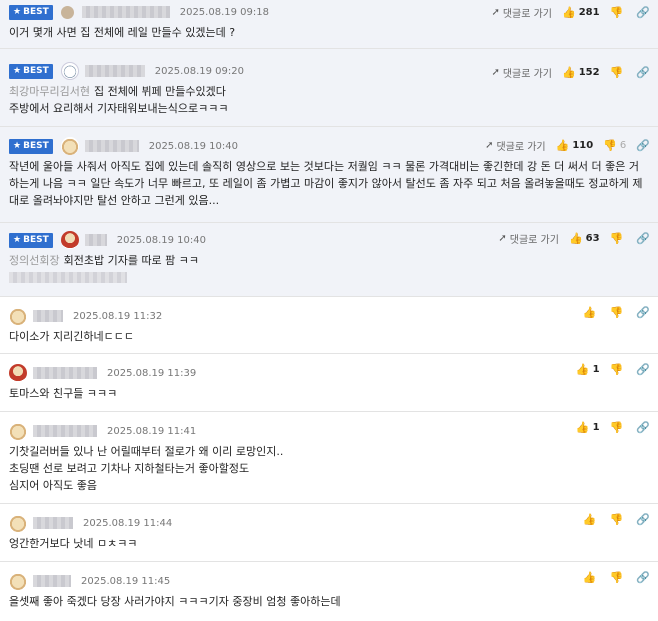 The width and height of the screenshot is (658, 621). I want to click on star-icon: ★, so click(17, 11).